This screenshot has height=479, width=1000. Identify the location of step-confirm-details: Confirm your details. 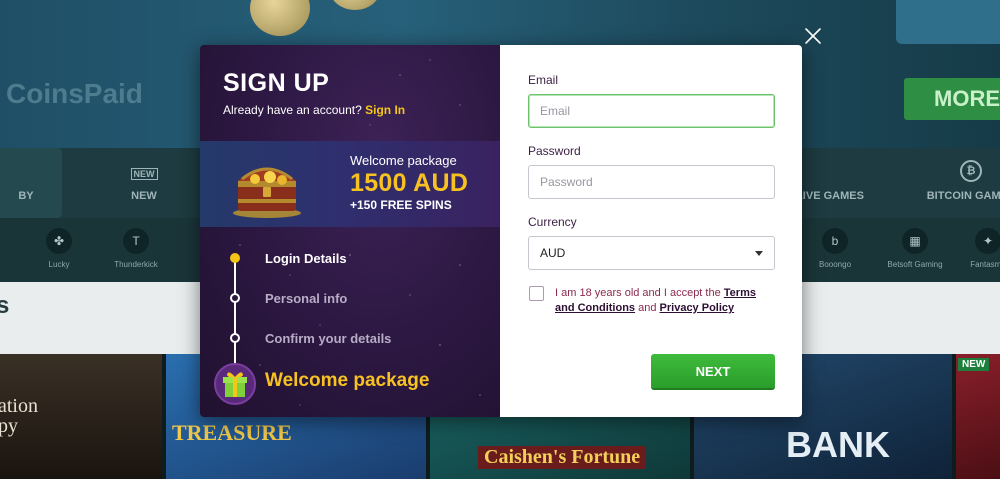
(310, 338).